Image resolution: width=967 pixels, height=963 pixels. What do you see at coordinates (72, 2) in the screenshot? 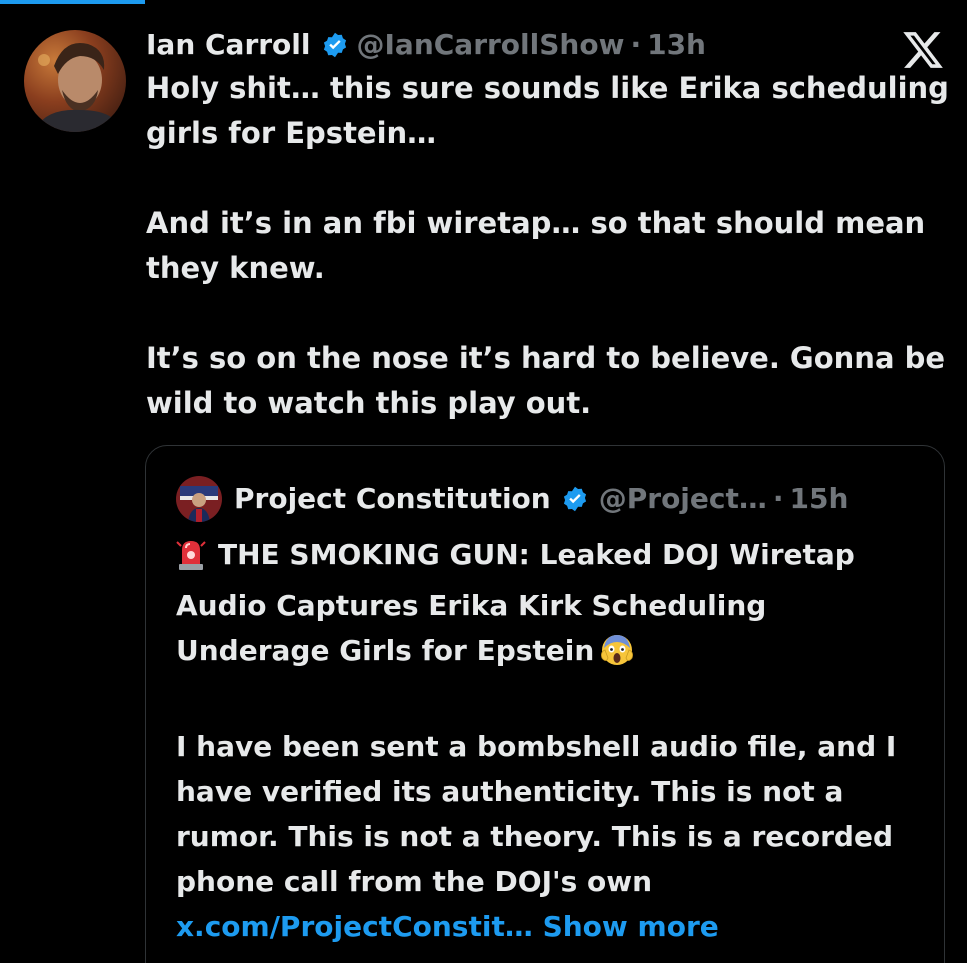
I see `top-accent-bar` at bounding box center [72, 2].